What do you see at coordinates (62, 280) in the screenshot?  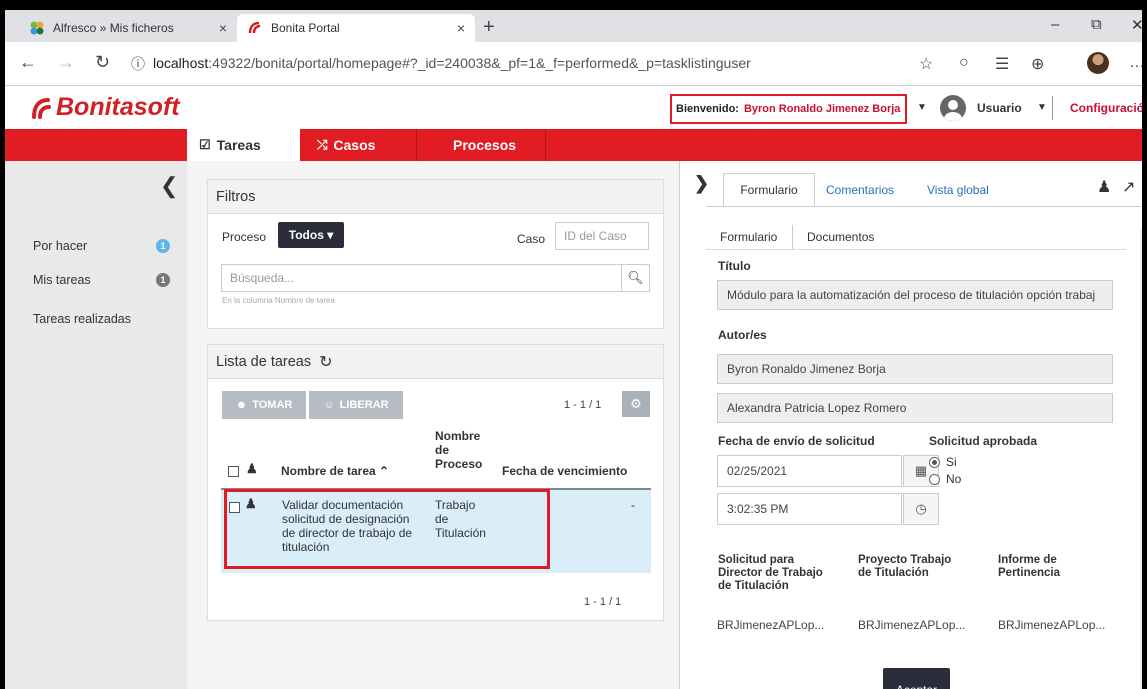 I see `sidebar-item-mis-tareas: Mis tareas` at bounding box center [62, 280].